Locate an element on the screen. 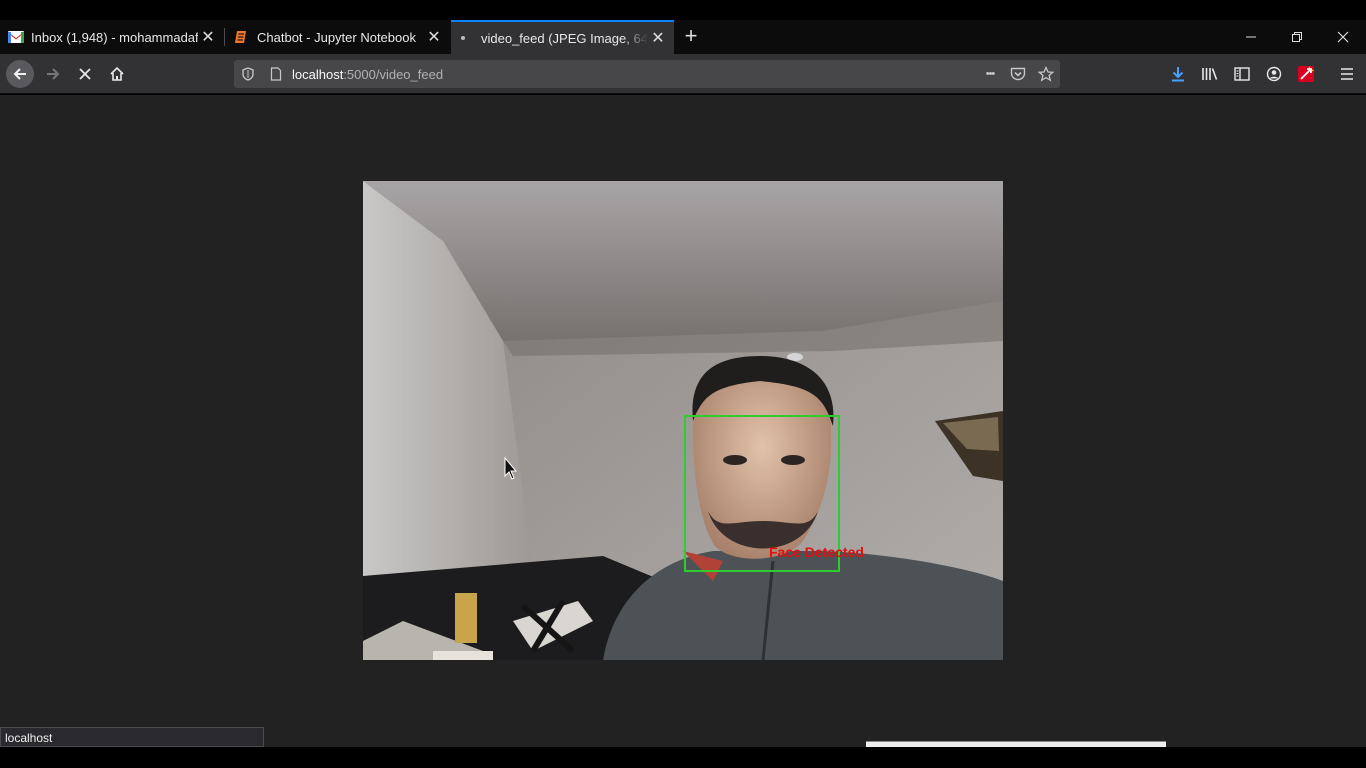  screen-top-border is located at coordinates (683, 10).